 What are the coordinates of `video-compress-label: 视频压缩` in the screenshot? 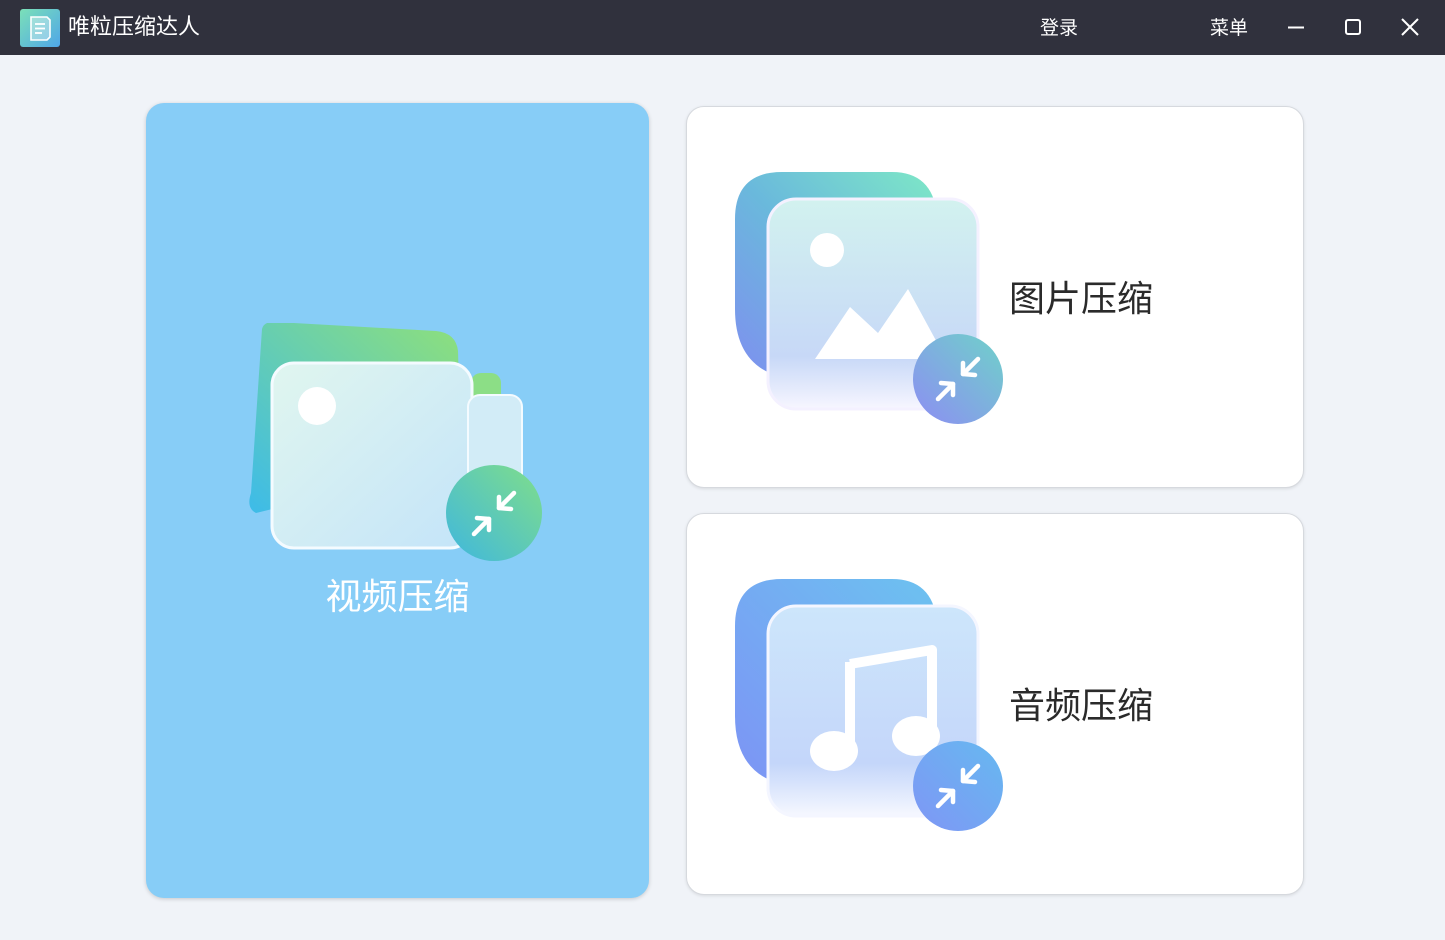 It's located at (397, 597).